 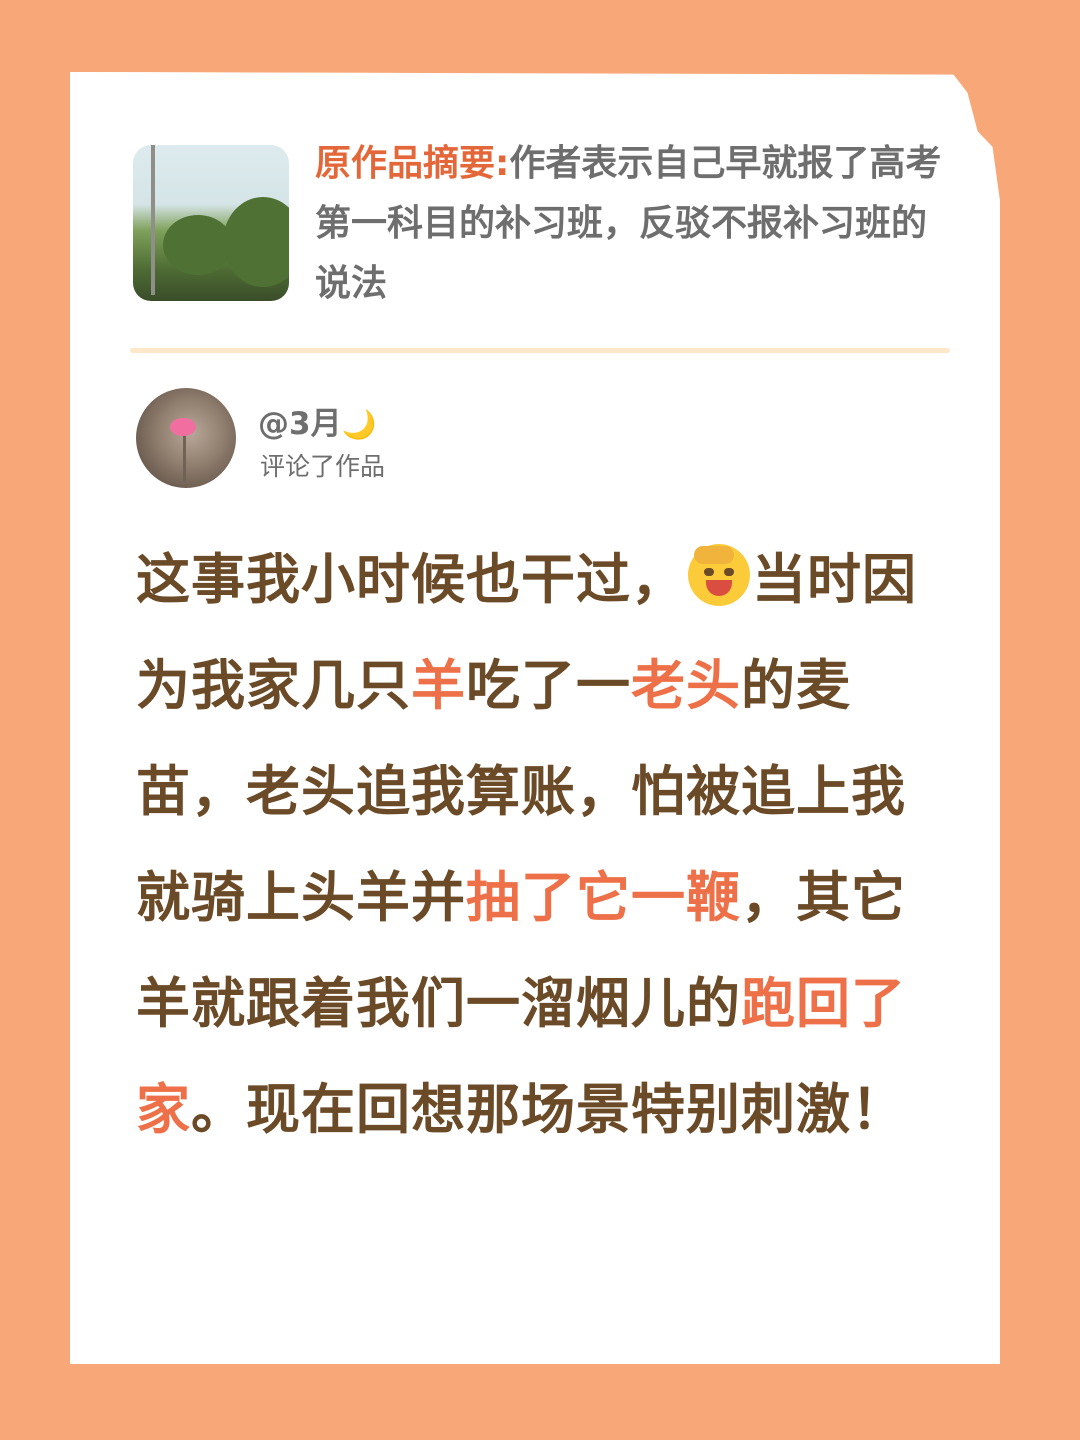 What do you see at coordinates (438, 685) in the screenshot?
I see `highlight-text: 羊` at bounding box center [438, 685].